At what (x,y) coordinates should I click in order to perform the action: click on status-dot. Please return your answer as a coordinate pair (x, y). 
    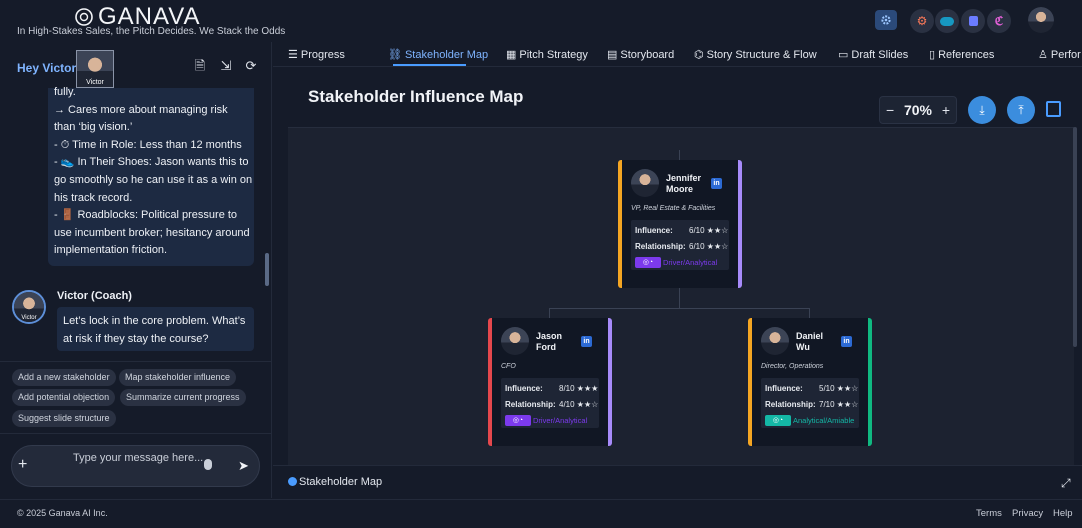
    Looking at the image, I should click on (292, 481).